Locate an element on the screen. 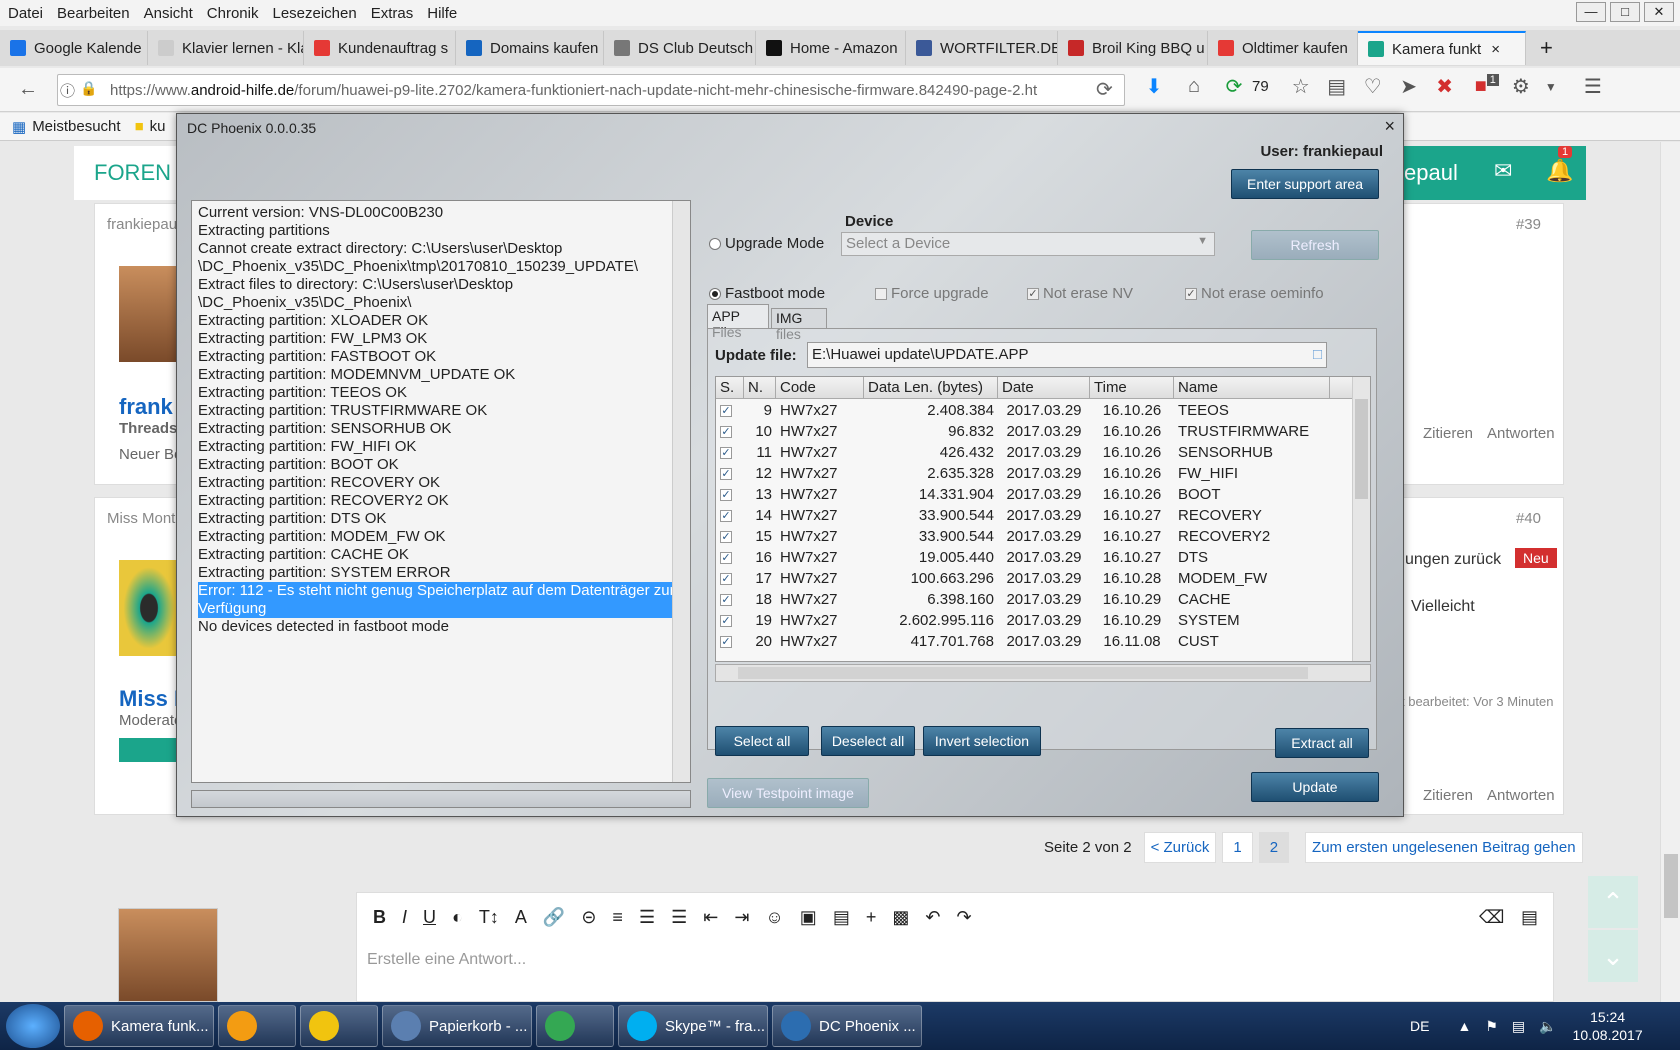 This screenshot has height=1050, width=1680. menu-item: Lesezeichen is located at coordinates (314, 13).